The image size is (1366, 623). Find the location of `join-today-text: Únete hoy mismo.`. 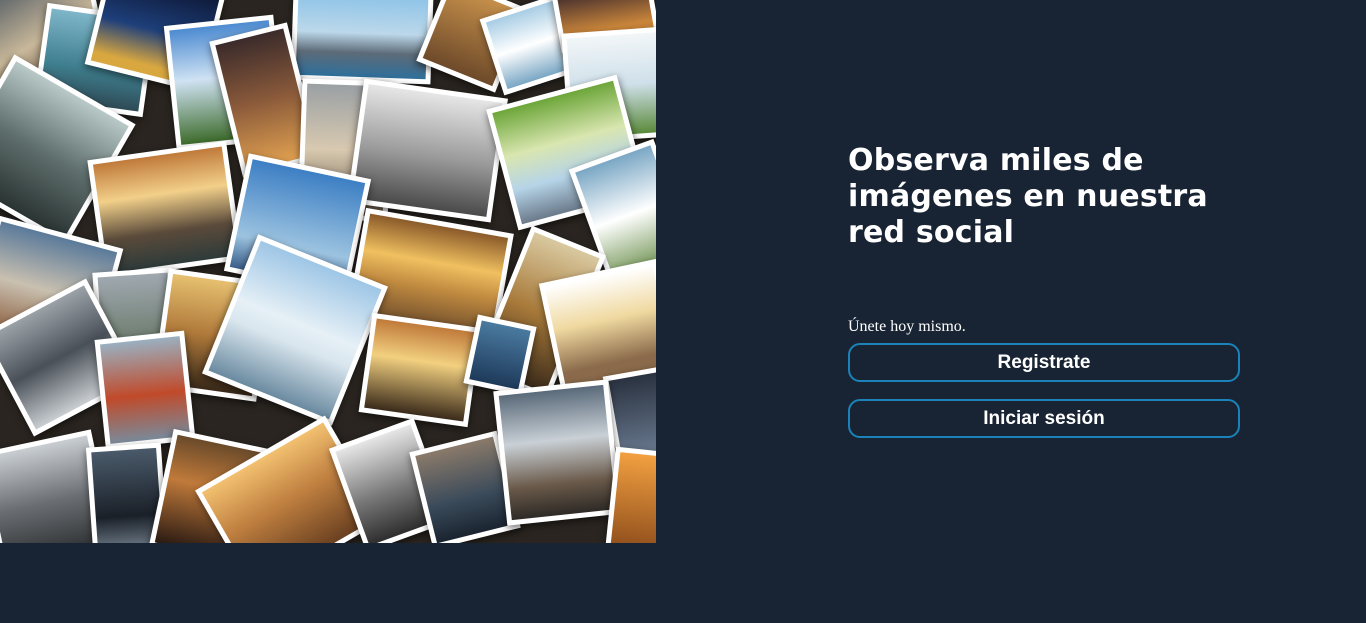

join-today-text: Únete hoy mismo. is located at coordinates (907, 326).